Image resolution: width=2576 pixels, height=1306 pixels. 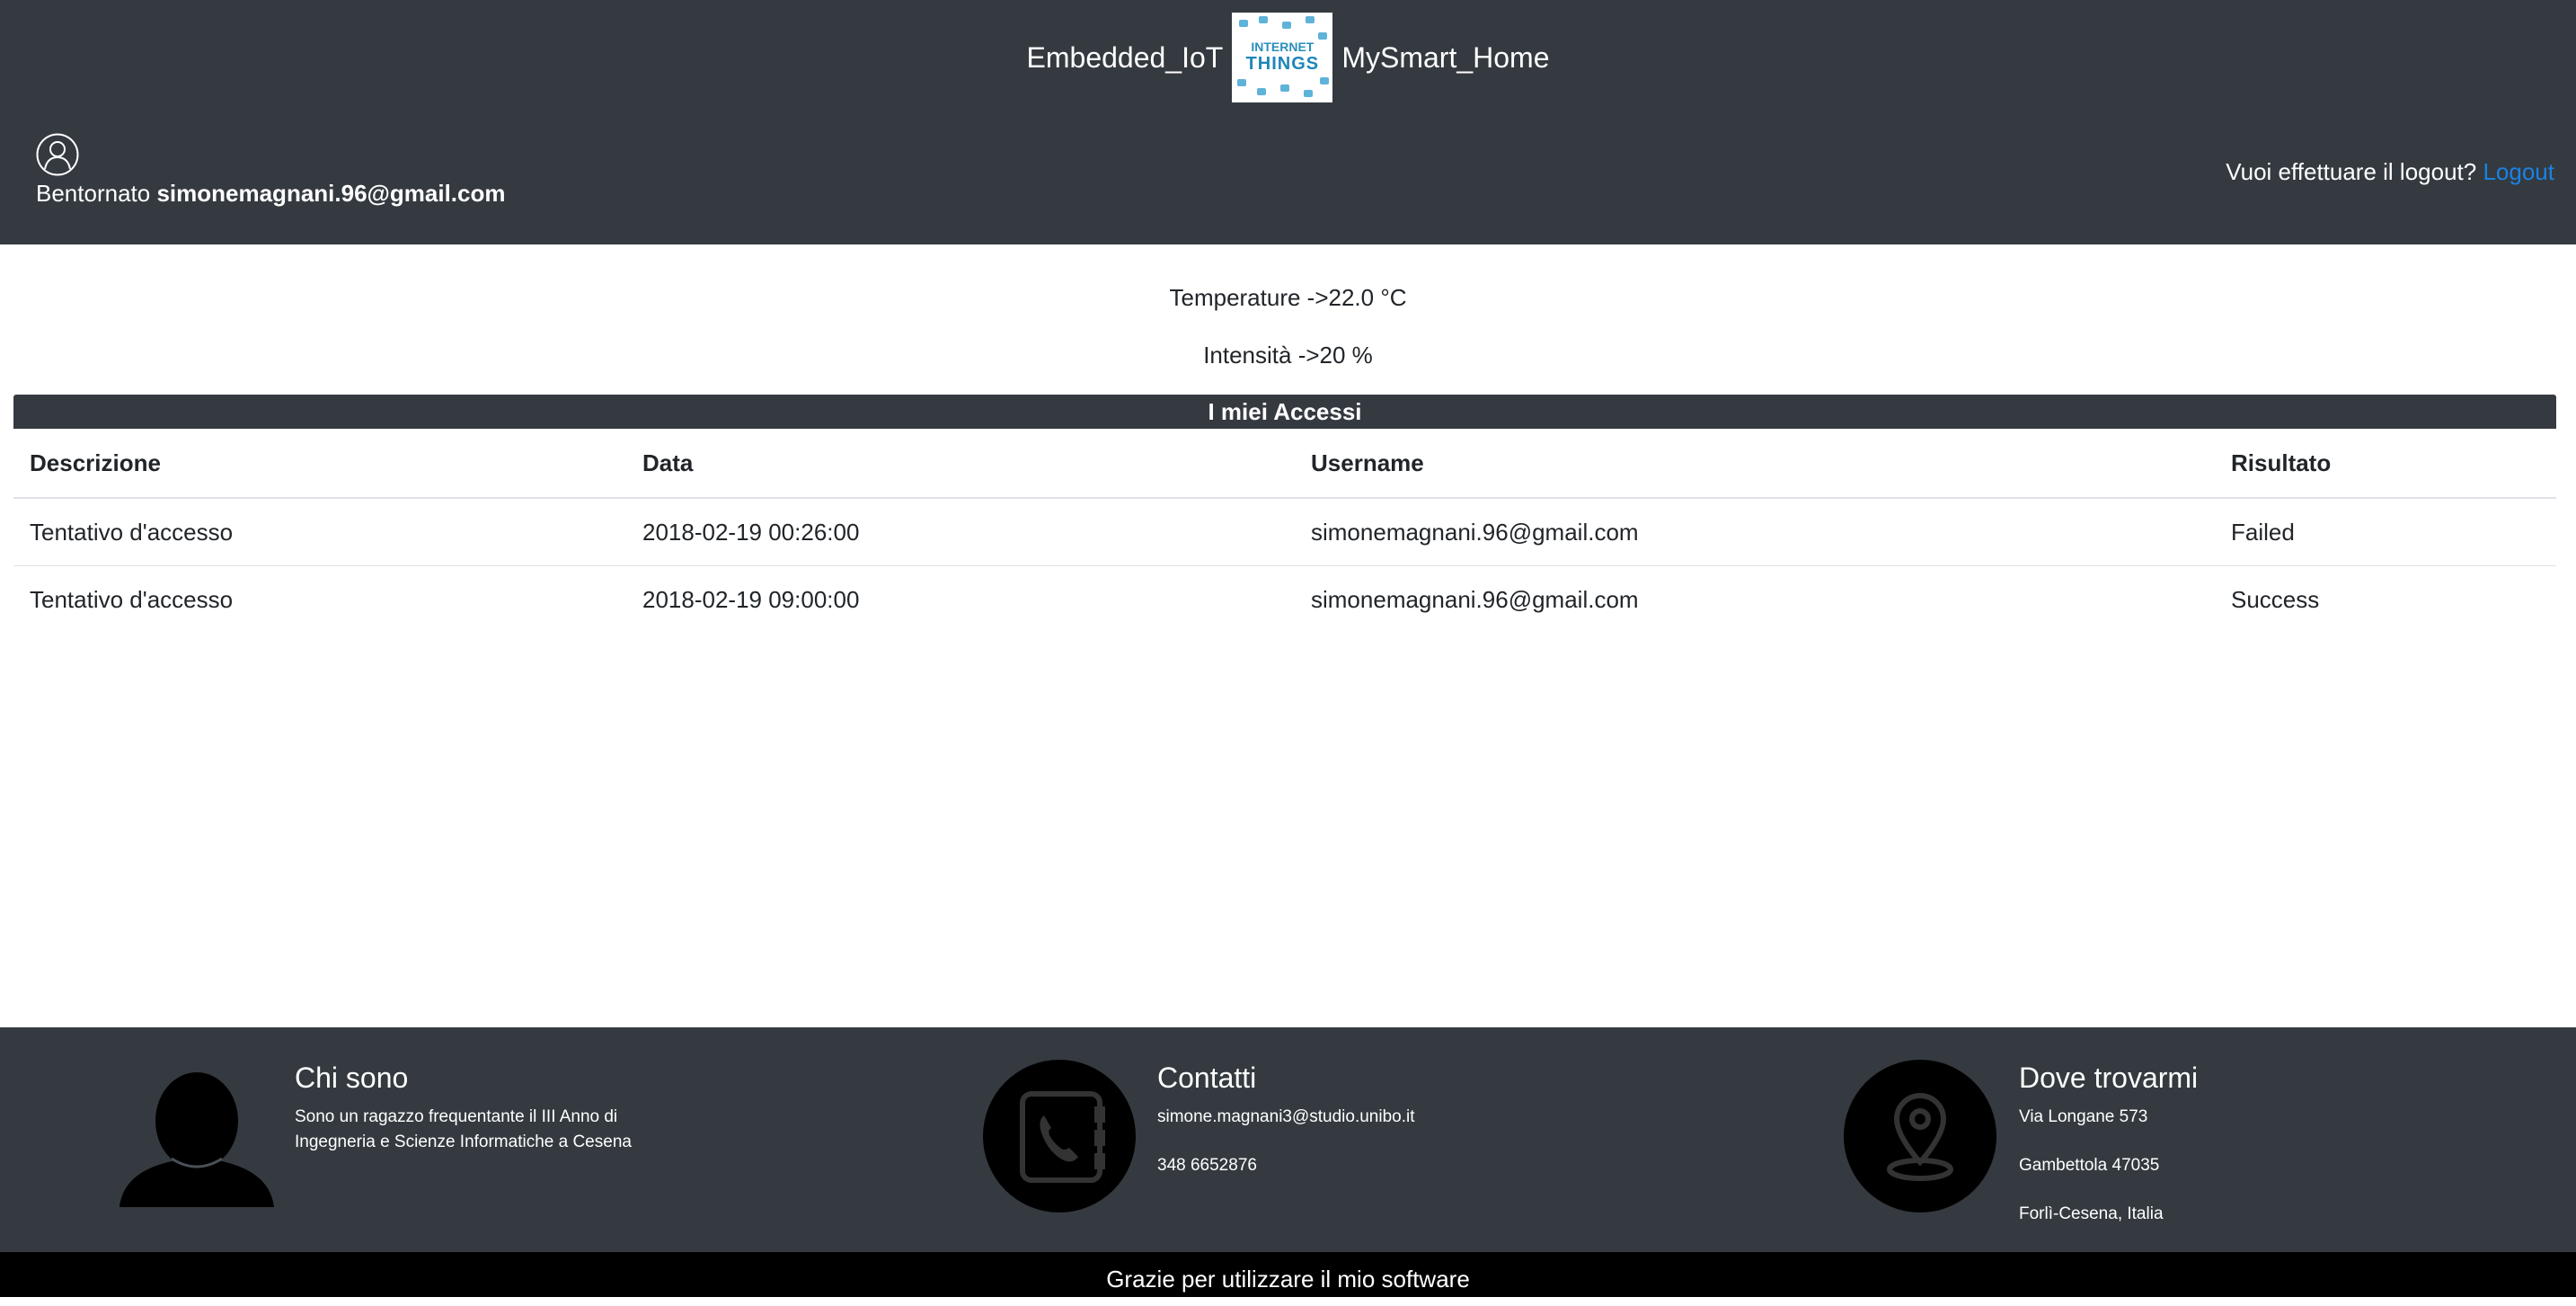 I want to click on footer-location-city: Gambettola 47035, so click(x=2089, y=1165).